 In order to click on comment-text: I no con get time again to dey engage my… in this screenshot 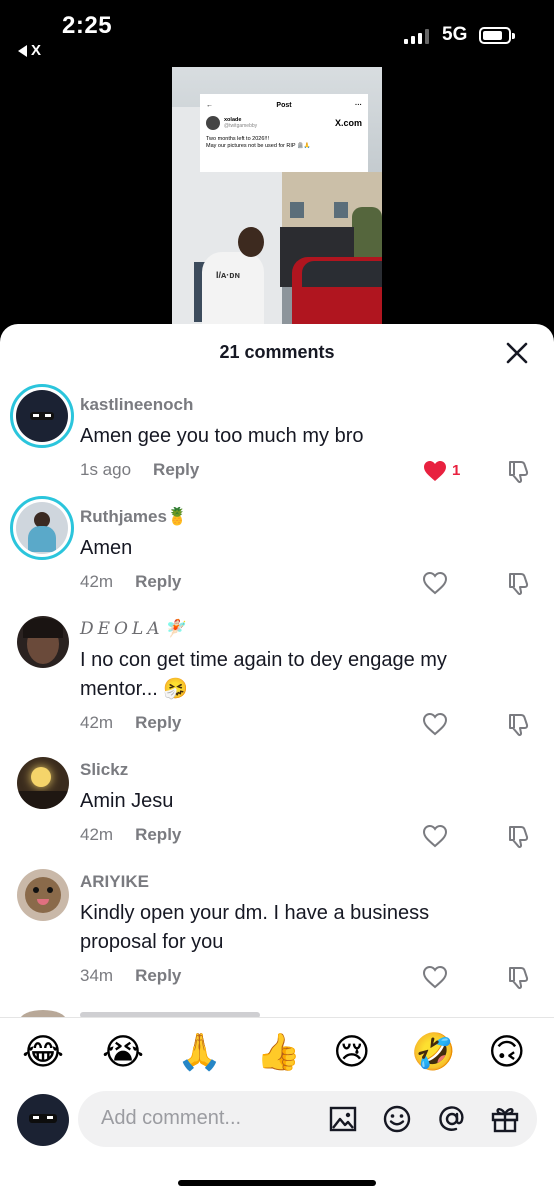, I will do `click(263, 674)`.